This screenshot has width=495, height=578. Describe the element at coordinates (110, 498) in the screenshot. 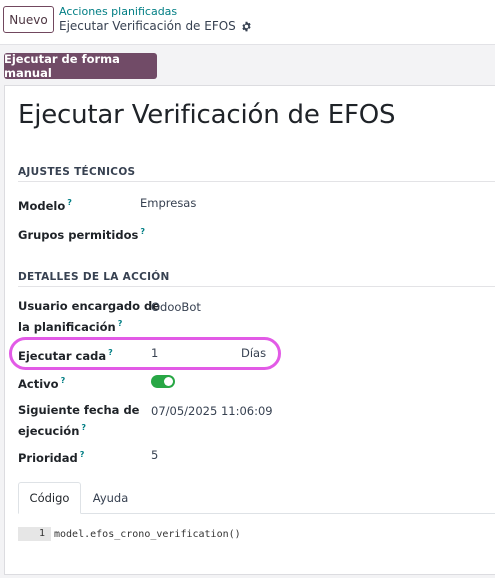

I see `tab-help: Ayuda` at that location.